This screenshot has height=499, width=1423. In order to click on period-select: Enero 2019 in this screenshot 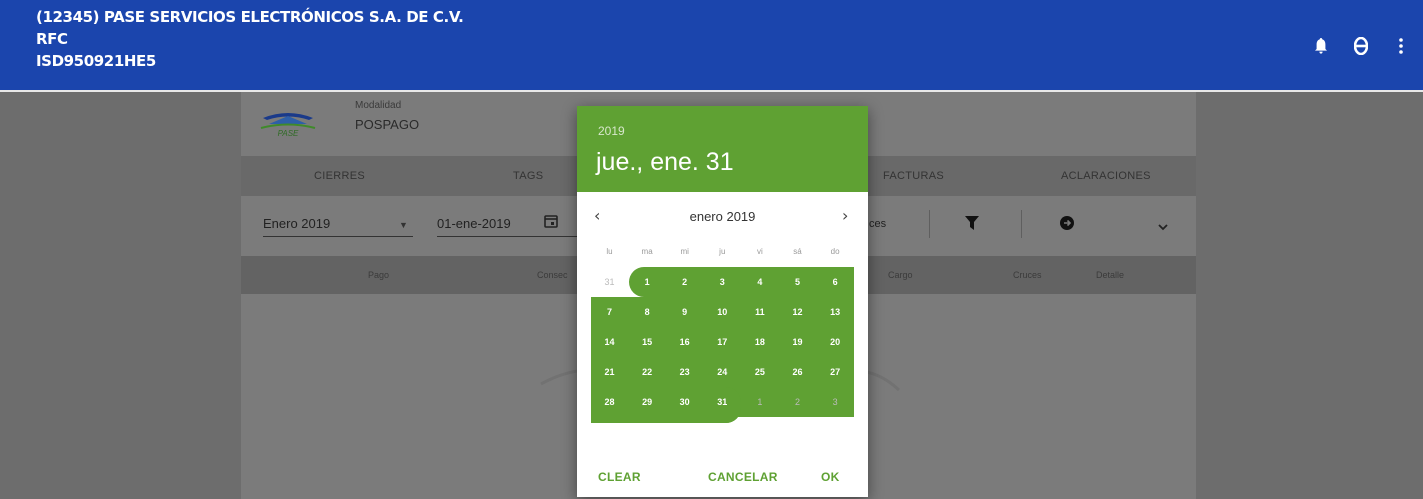, I will do `click(296, 223)`.